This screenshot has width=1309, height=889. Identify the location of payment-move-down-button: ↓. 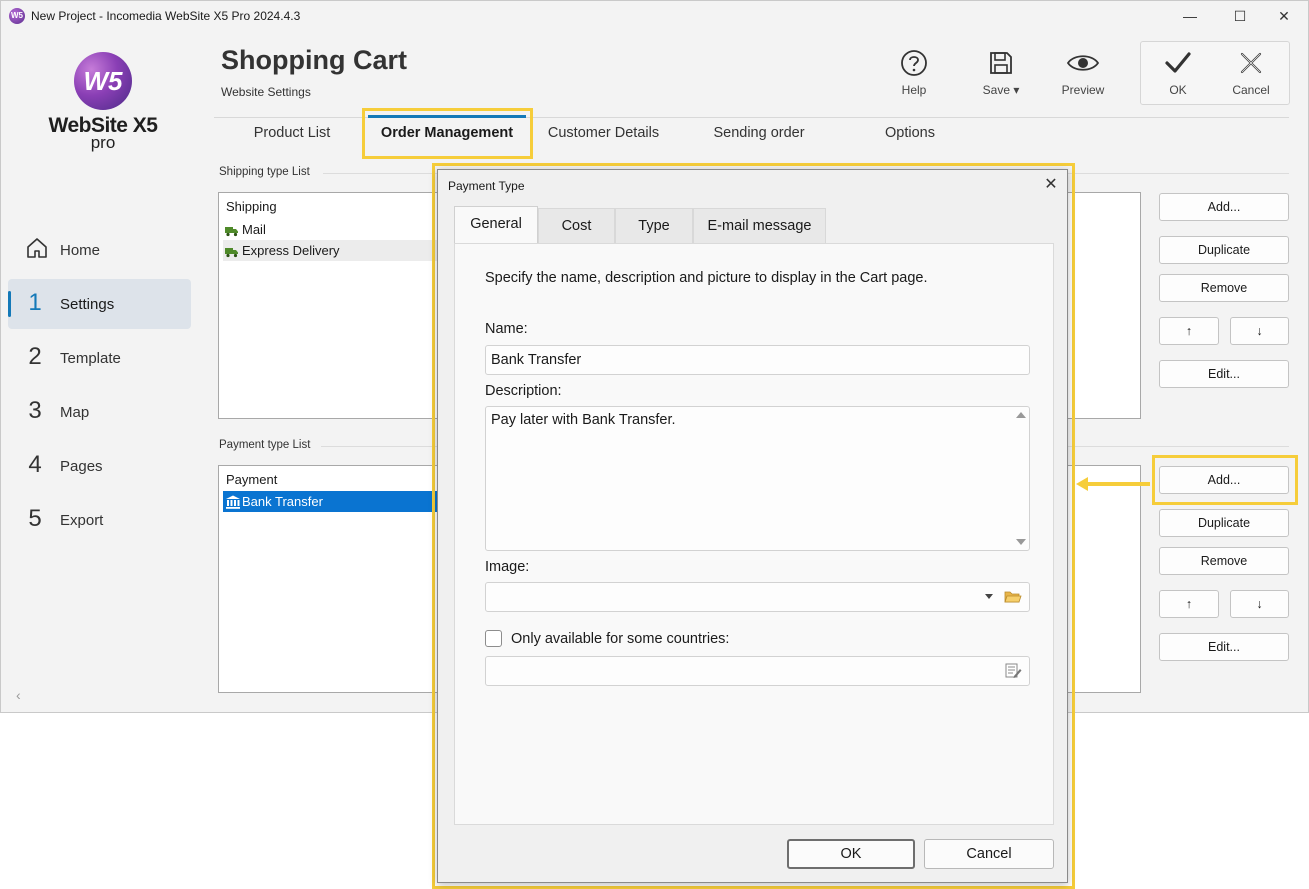
(1259, 604).